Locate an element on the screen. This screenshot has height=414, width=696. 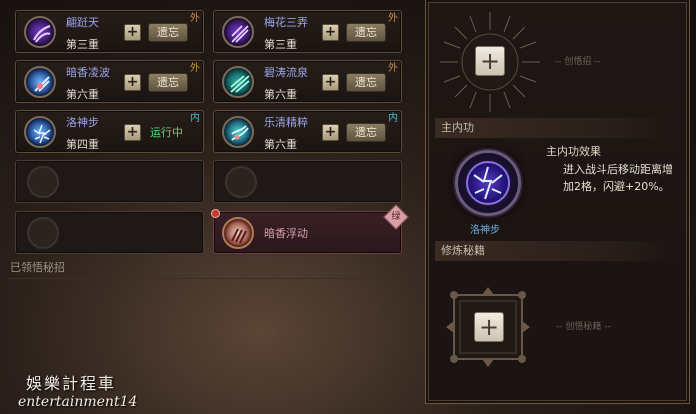
blue-strike-icon is located at coordinates (40, 82).